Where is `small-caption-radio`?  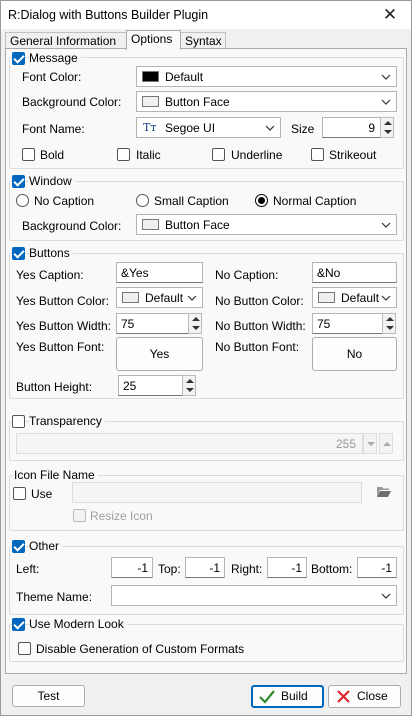 small-caption-radio is located at coordinates (142, 200).